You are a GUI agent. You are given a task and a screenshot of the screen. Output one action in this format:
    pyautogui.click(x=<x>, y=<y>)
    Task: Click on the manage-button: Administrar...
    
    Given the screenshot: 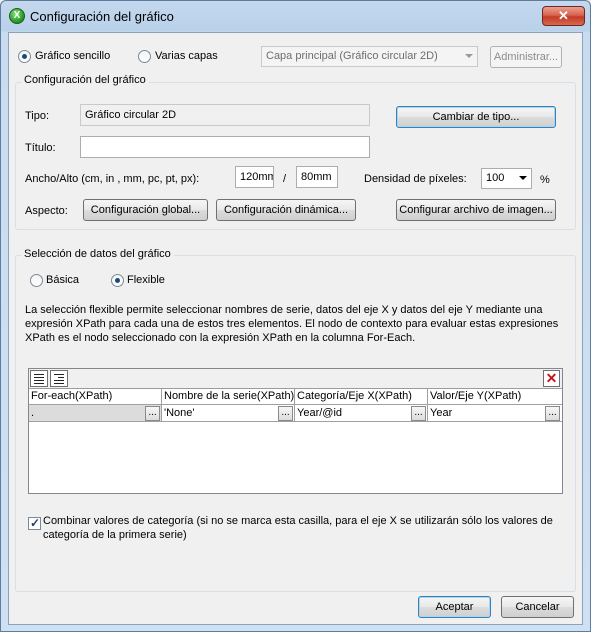 What is the action you would take?
    pyautogui.click(x=526, y=57)
    